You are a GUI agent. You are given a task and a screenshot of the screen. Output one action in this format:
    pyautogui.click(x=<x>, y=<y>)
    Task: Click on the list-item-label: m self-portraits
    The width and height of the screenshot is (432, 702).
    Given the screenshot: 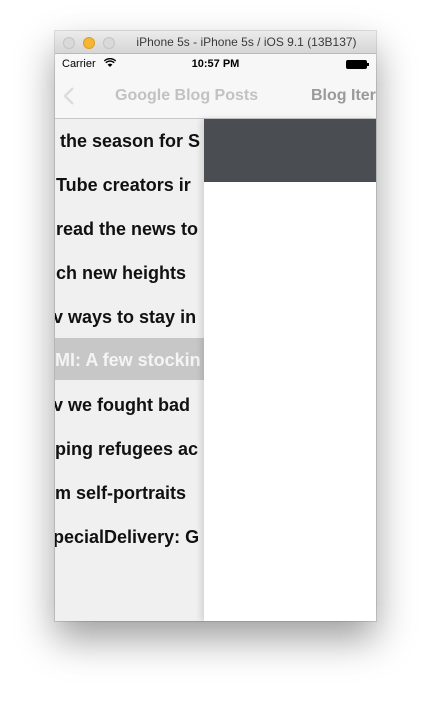 What is the action you would take?
    pyautogui.click(x=121, y=493)
    